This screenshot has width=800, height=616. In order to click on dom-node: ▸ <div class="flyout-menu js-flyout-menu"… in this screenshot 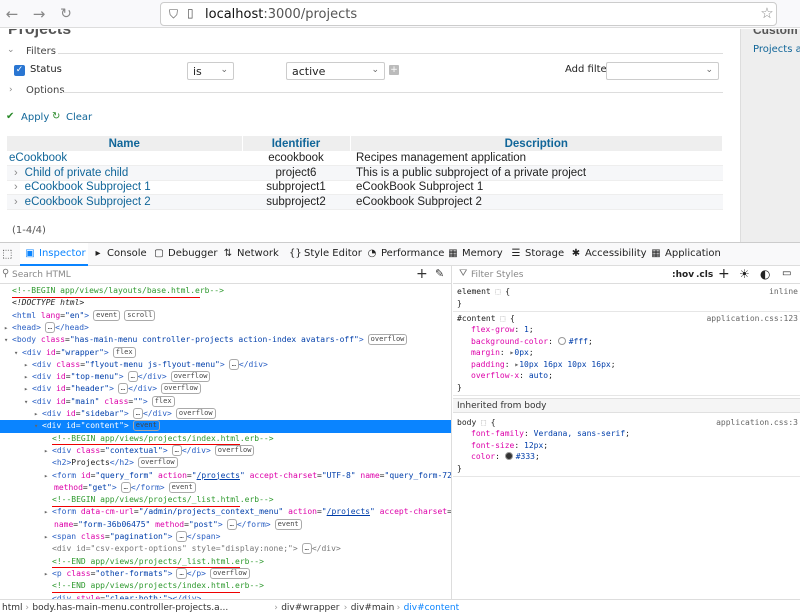, I will do `click(225, 365)`.